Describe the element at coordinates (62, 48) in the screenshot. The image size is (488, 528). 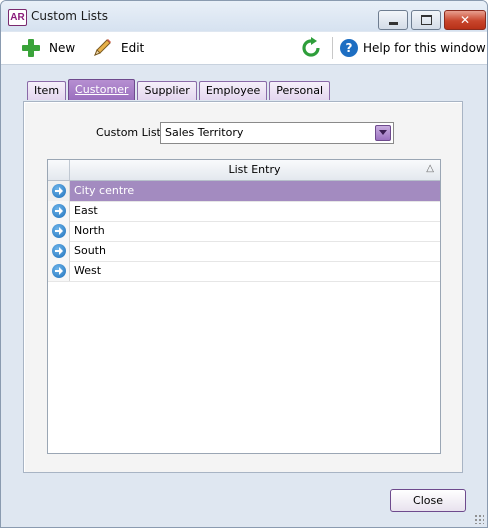
I see `new-label: New` at that location.